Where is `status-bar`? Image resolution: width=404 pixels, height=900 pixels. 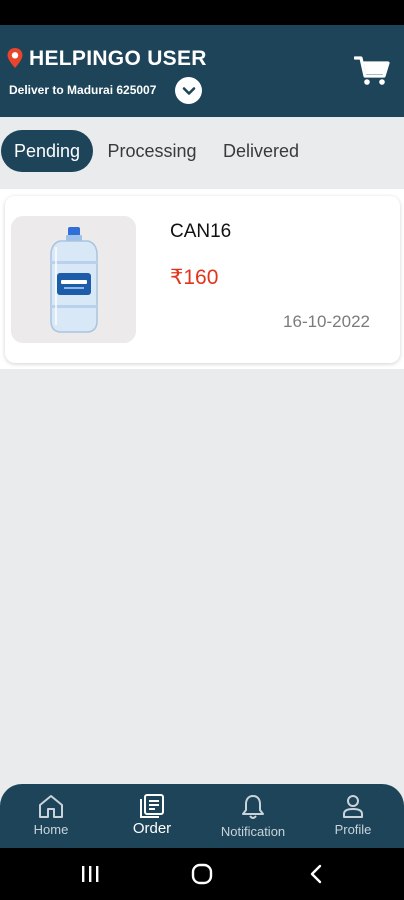 status-bar is located at coordinates (202, 12).